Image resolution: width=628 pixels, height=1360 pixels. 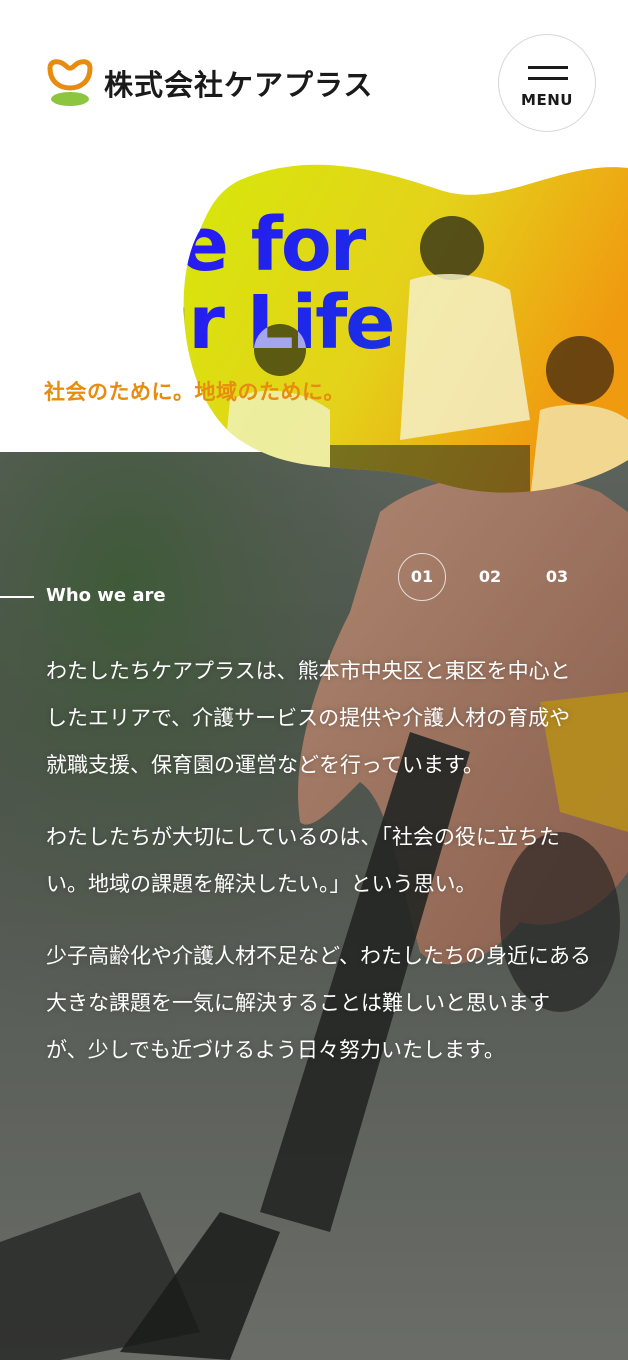 What do you see at coordinates (17, 597) in the screenshot?
I see `section-divider-line` at bounding box center [17, 597].